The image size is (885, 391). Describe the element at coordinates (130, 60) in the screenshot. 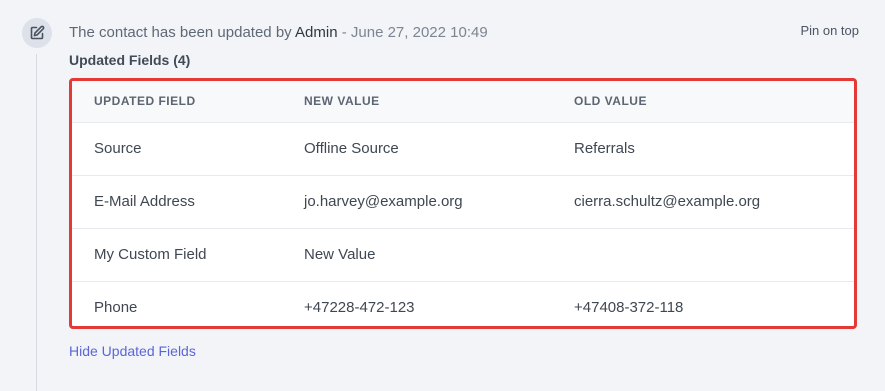

I see `updated-fields-title: Updated Fields (4)` at that location.